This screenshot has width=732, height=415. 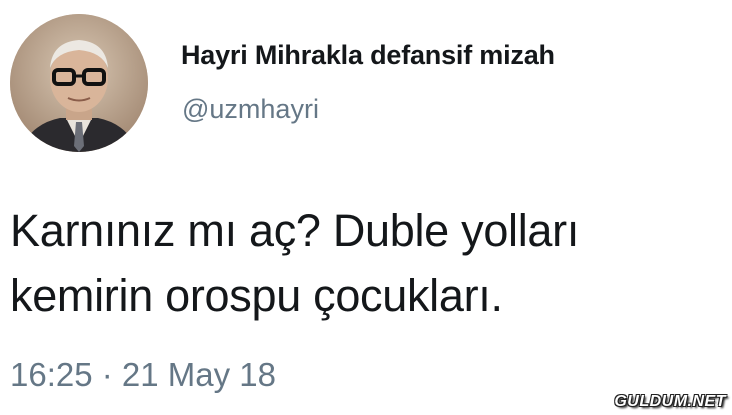 I want to click on avatar-photo, so click(x=79, y=83).